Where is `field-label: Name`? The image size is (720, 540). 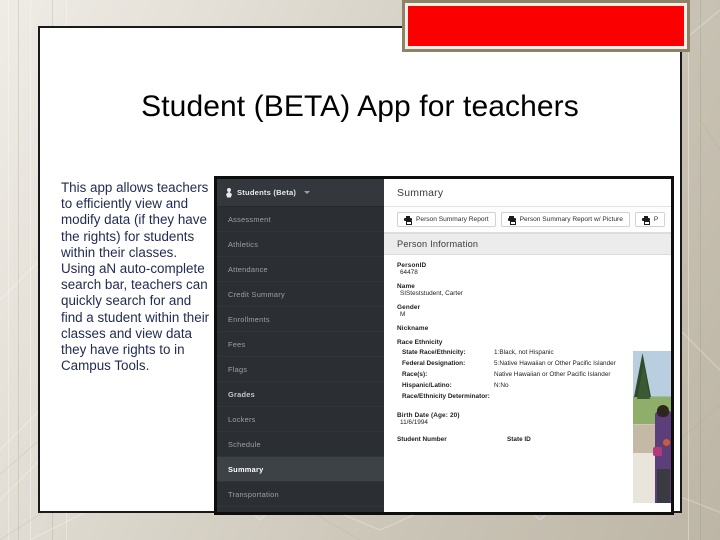 field-label: Name is located at coordinates (406, 286).